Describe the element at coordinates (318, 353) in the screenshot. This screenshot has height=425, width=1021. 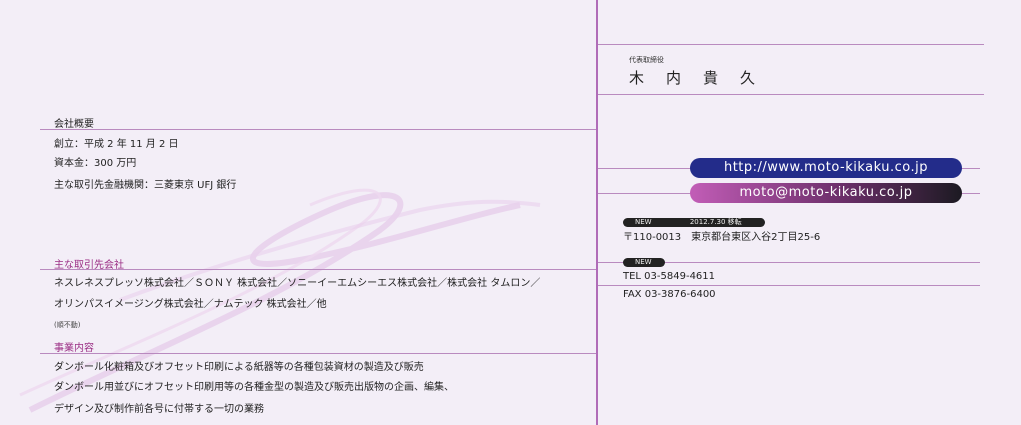
I see `business-rule` at that location.